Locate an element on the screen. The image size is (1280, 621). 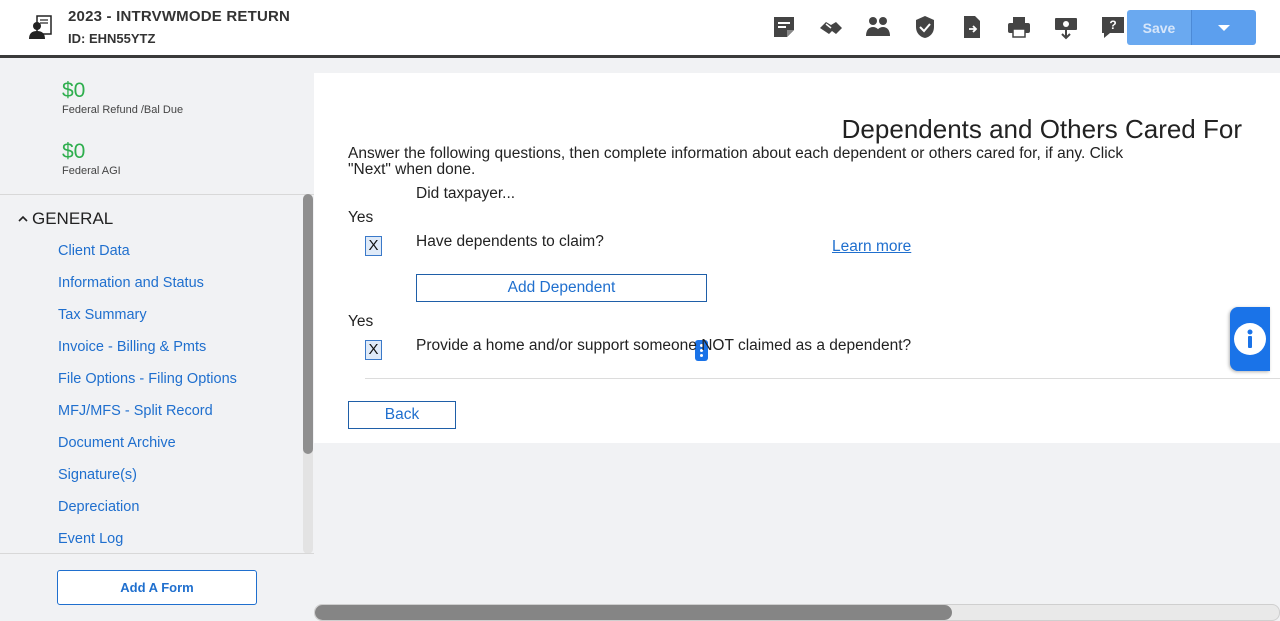
handshake-icon is located at coordinates (830, 27).